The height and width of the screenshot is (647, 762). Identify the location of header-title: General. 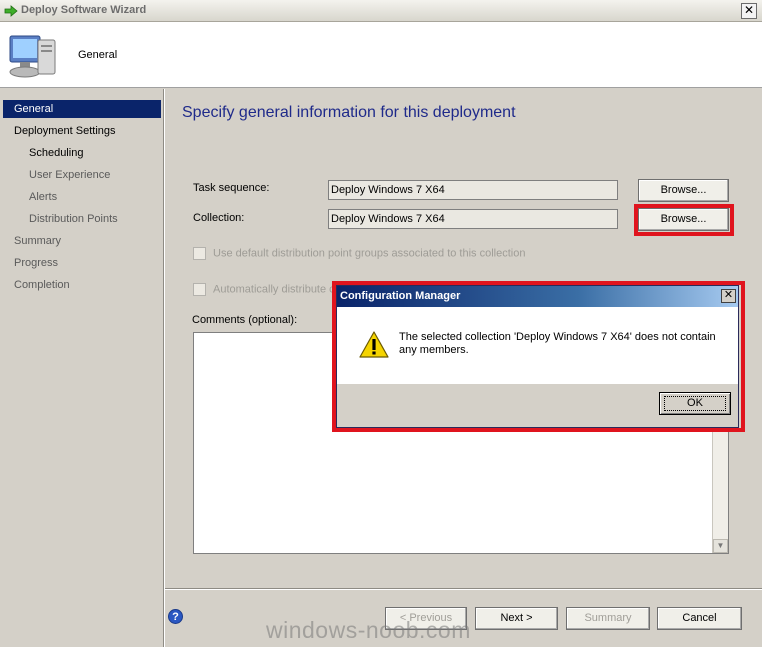
(98, 55).